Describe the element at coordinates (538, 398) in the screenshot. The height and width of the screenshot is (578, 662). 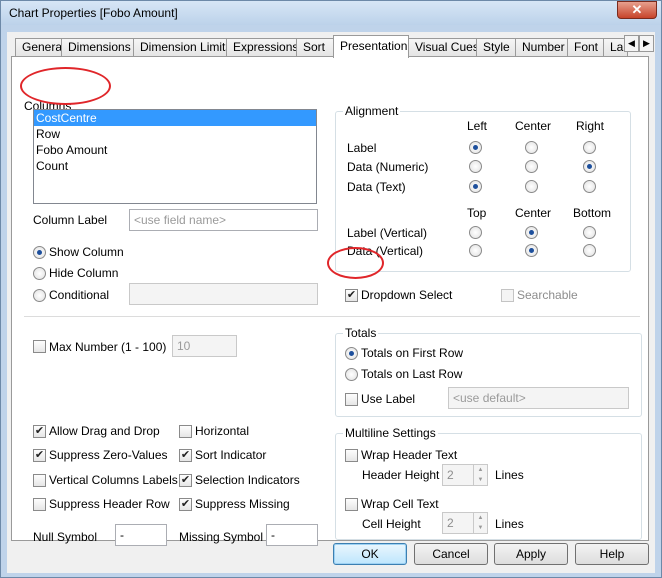
I see `use-label-input: <use default>` at that location.